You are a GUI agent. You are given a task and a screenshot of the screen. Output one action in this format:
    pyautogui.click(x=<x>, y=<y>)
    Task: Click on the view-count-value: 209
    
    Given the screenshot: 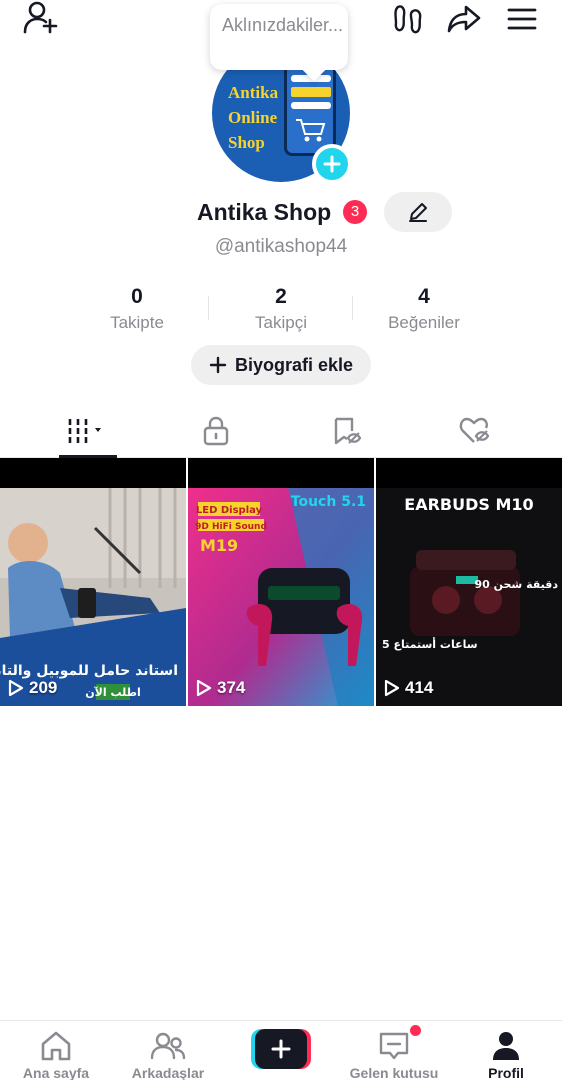 What is the action you would take?
    pyautogui.click(x=43, y=687)
    